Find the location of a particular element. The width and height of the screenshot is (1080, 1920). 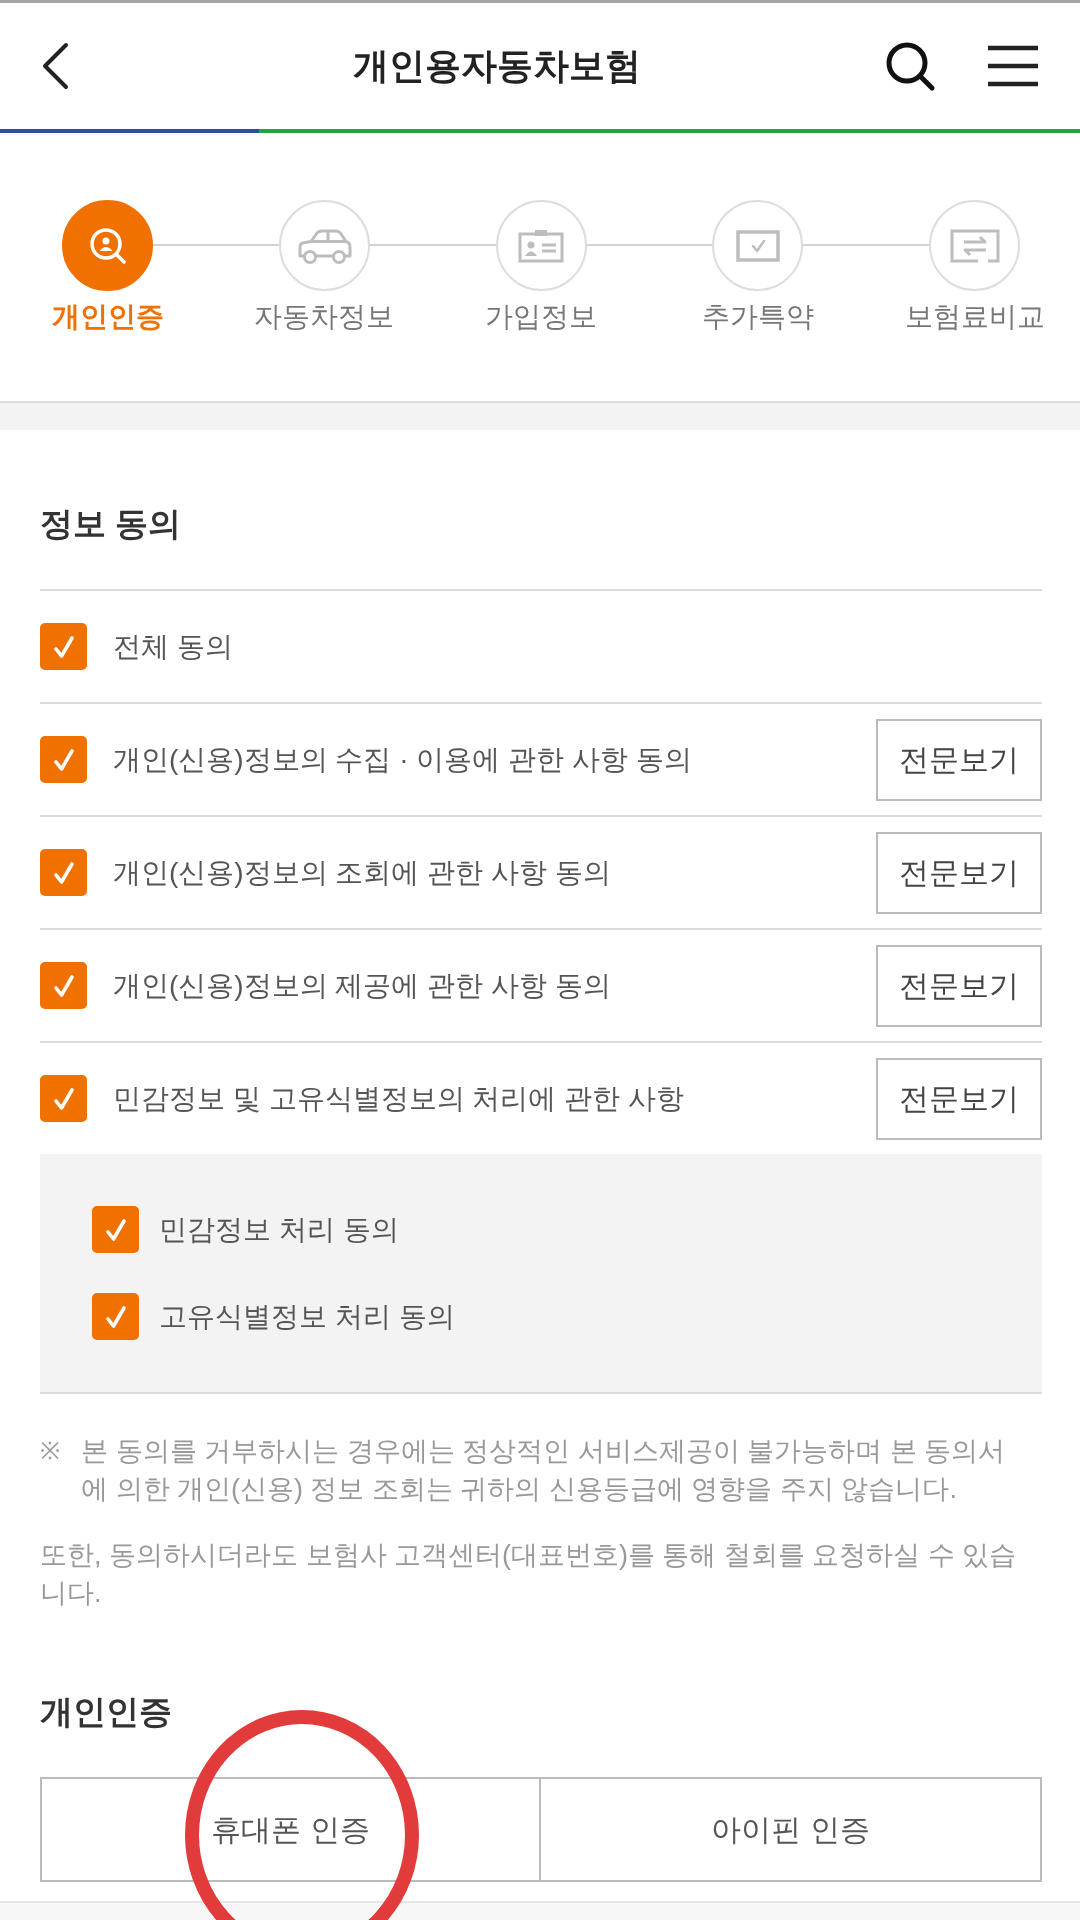

consent-label: 고유식별정보 처리 동의 is located at coordinates (307, 1316).